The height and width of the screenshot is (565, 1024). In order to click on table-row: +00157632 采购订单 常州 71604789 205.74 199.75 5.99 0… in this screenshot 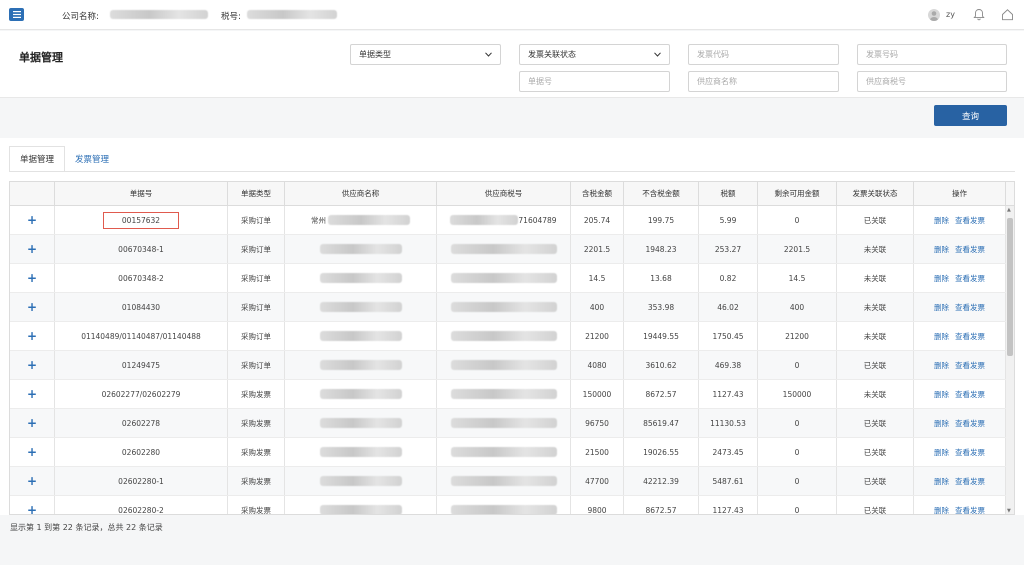, I will do `click(508, 220)`.